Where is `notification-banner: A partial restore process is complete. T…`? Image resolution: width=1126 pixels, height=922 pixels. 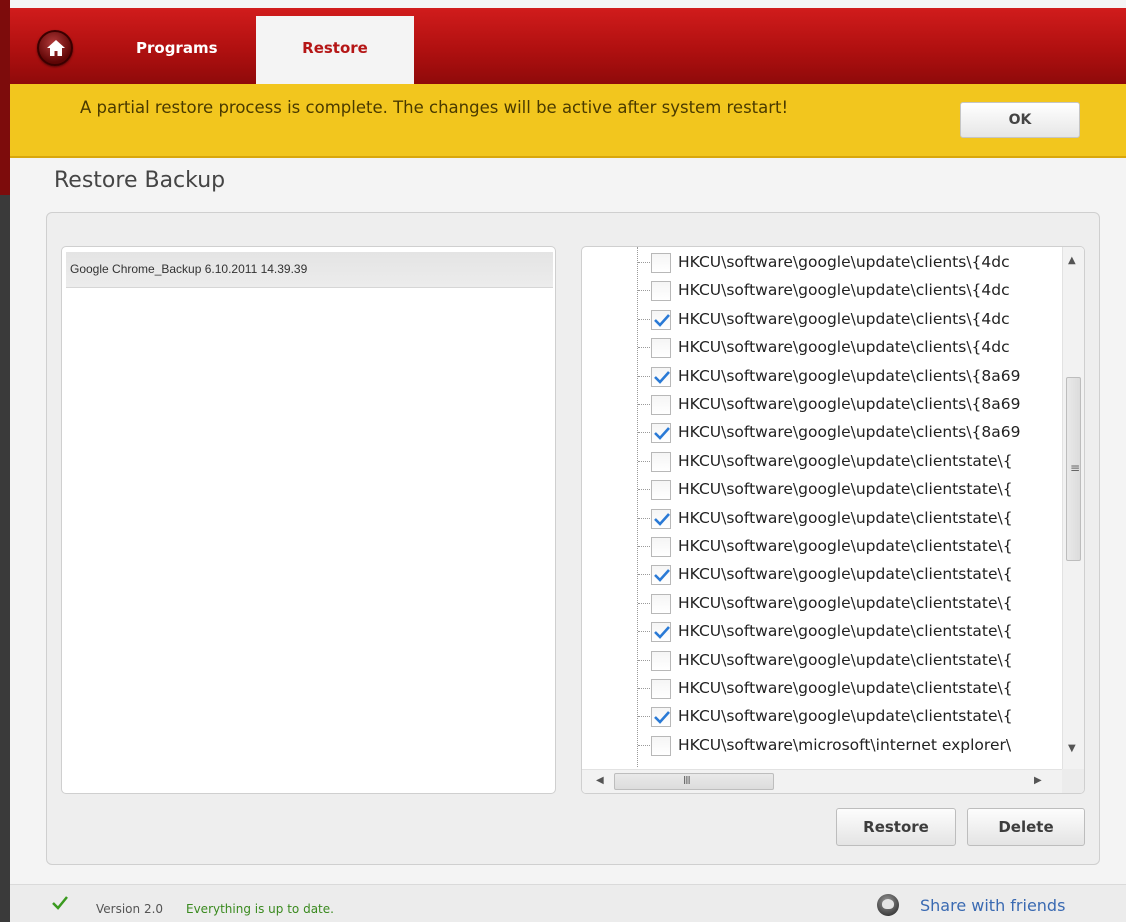
notification-banner: A partial restore process is complete. T… is located at coordinates (568, 121).